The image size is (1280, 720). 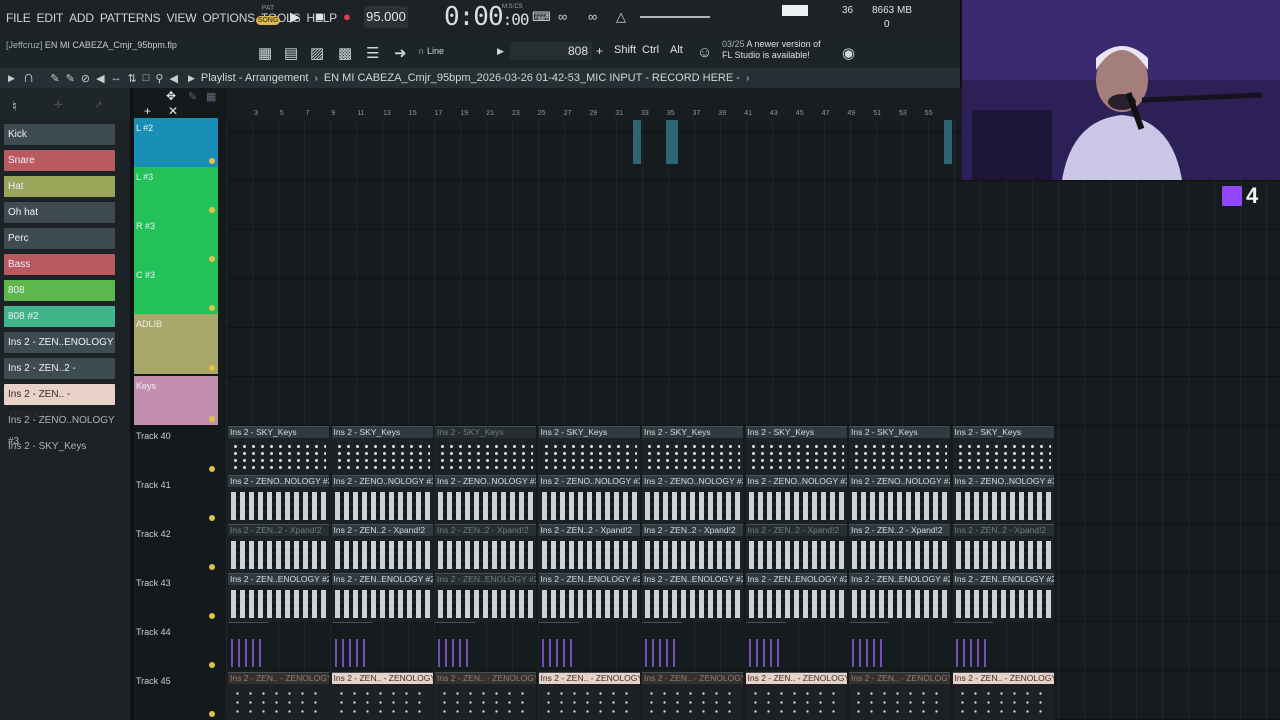 What do you see at coordinates (58, 105) in the screenshot?
I see `audio-icon: ✛` at bounding box center [58, 105].